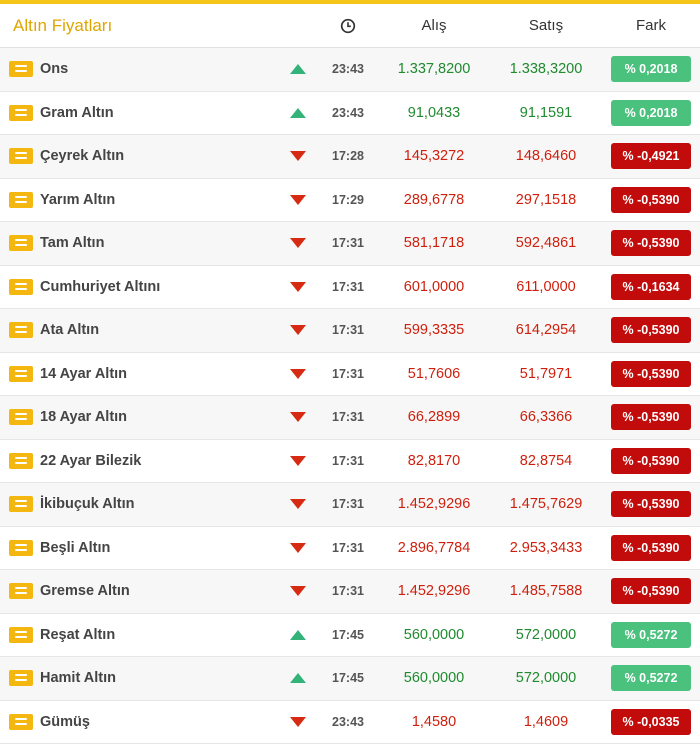  I want to click on row-name-cell: Gremse Altın, so click(139, 591).